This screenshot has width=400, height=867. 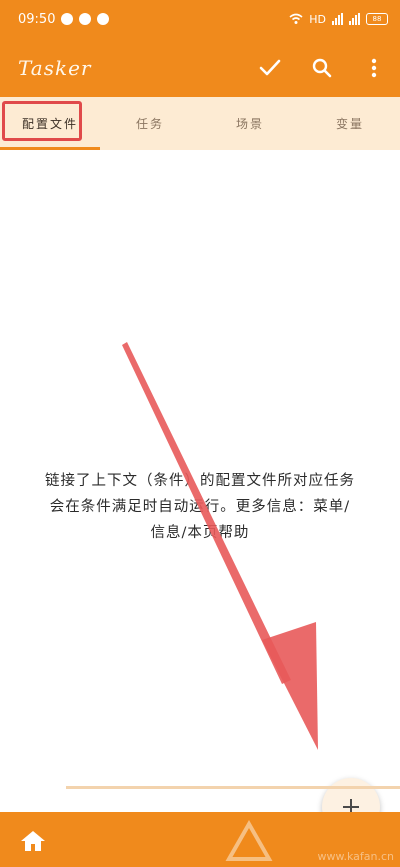 I want to click on home-icon, so click(x=33, y=841).